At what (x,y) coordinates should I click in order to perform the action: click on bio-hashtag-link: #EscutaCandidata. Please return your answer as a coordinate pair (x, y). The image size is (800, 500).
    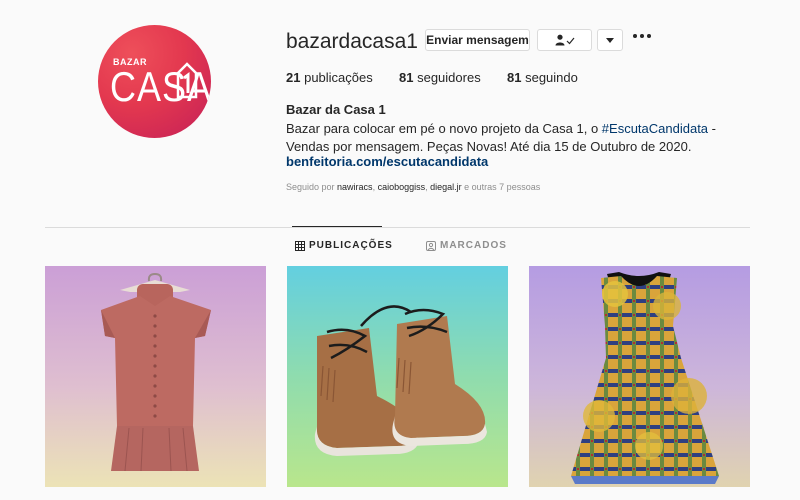
    Looking at the image, I should click on (655, 128).